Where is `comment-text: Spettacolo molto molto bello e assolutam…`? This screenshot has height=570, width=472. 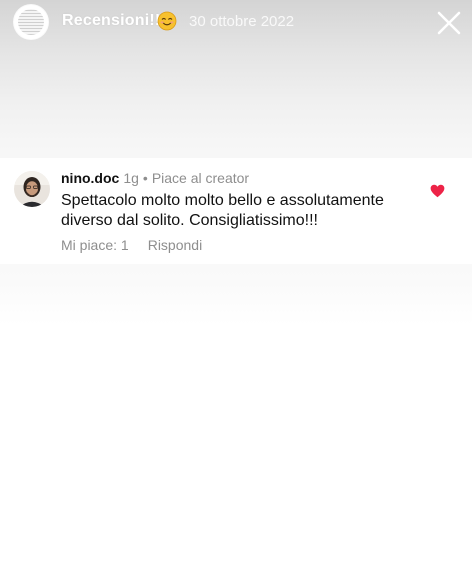 comment-text: Spettacolo molto molto bello e assolutam… is located at coordinates (222, 210).